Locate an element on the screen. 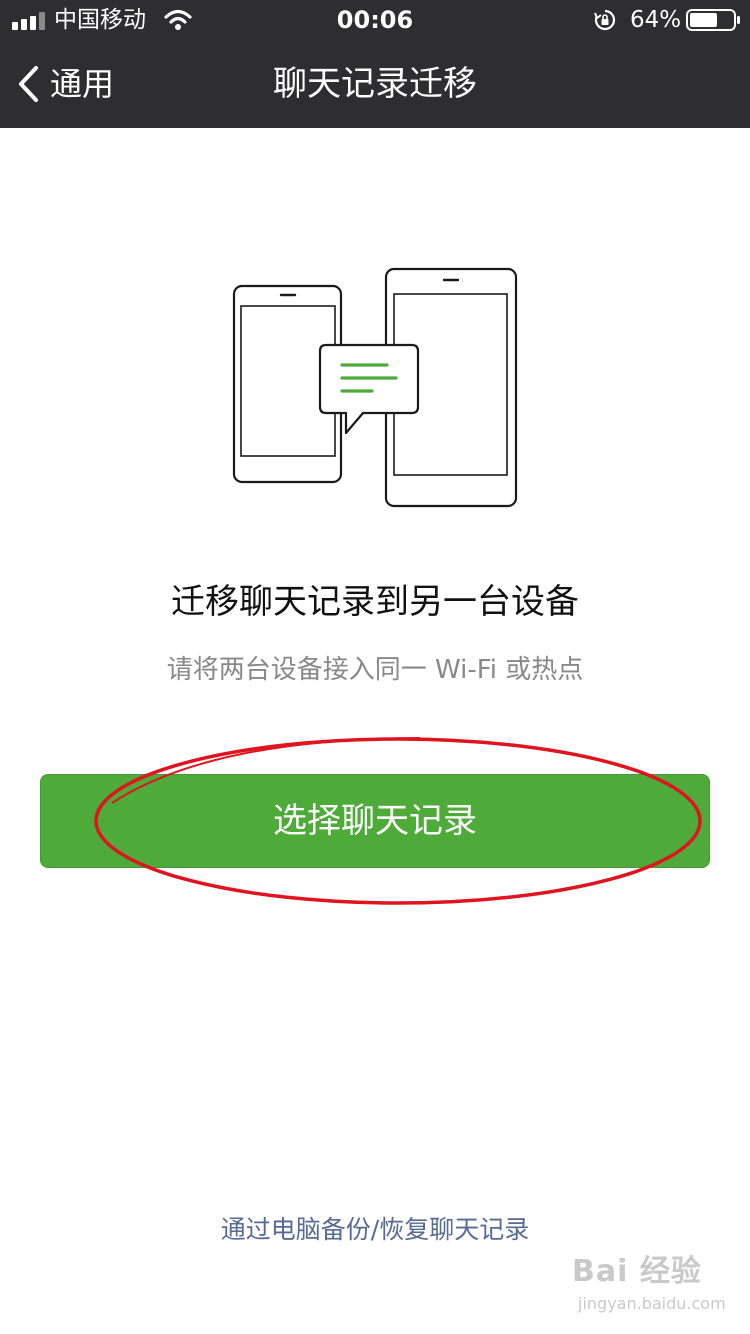 The height and width of the screenshot is (1334, 750). select-chat-history-button: 选择聊天记录 is located at coordinates (375, 821).